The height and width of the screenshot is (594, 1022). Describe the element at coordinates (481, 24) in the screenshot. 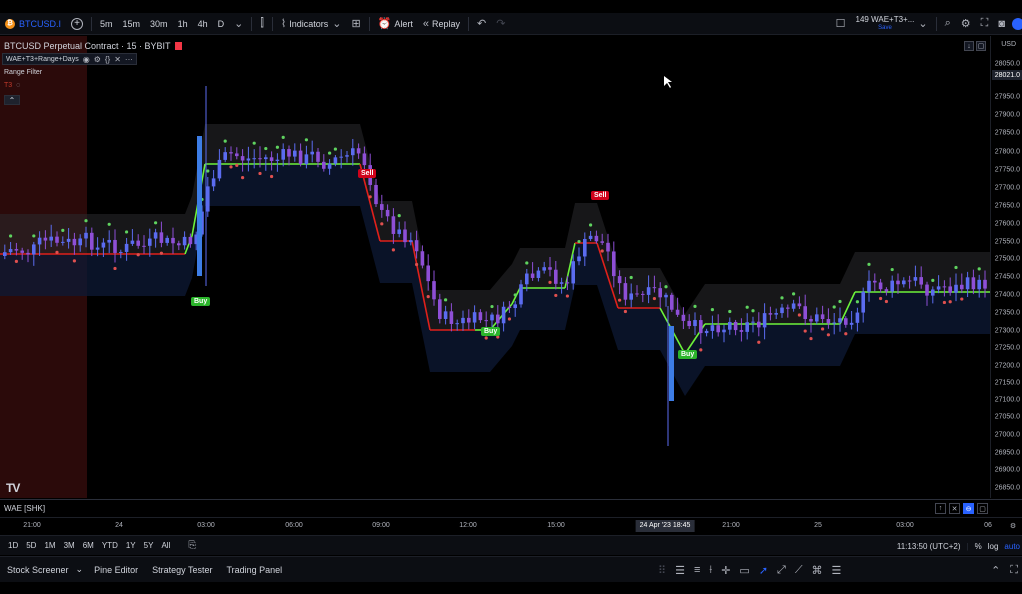

I see `undo-icon: ↶` at that location.